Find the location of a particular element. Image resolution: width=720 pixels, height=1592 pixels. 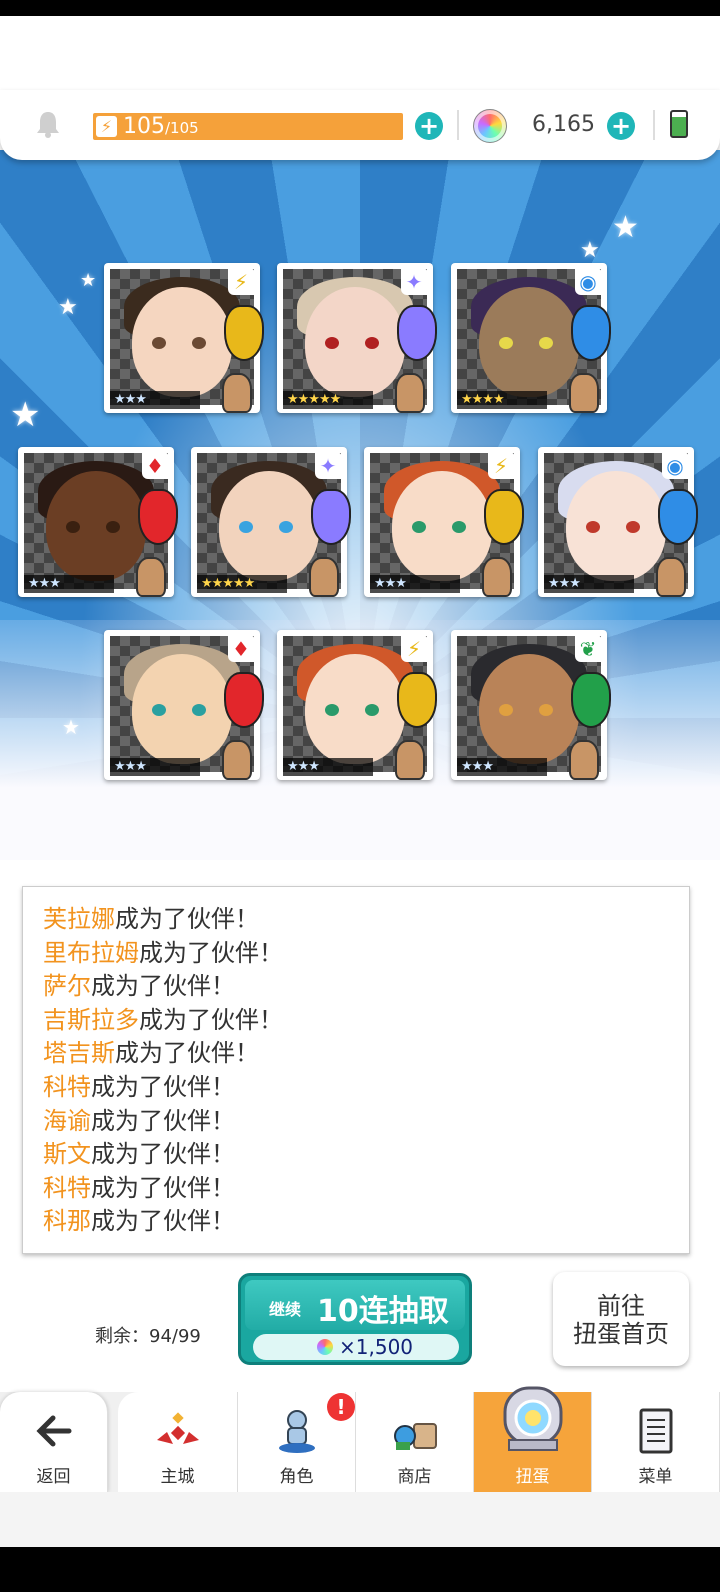

nav-home-label: 主城 is located at coordinates (177, 1477).